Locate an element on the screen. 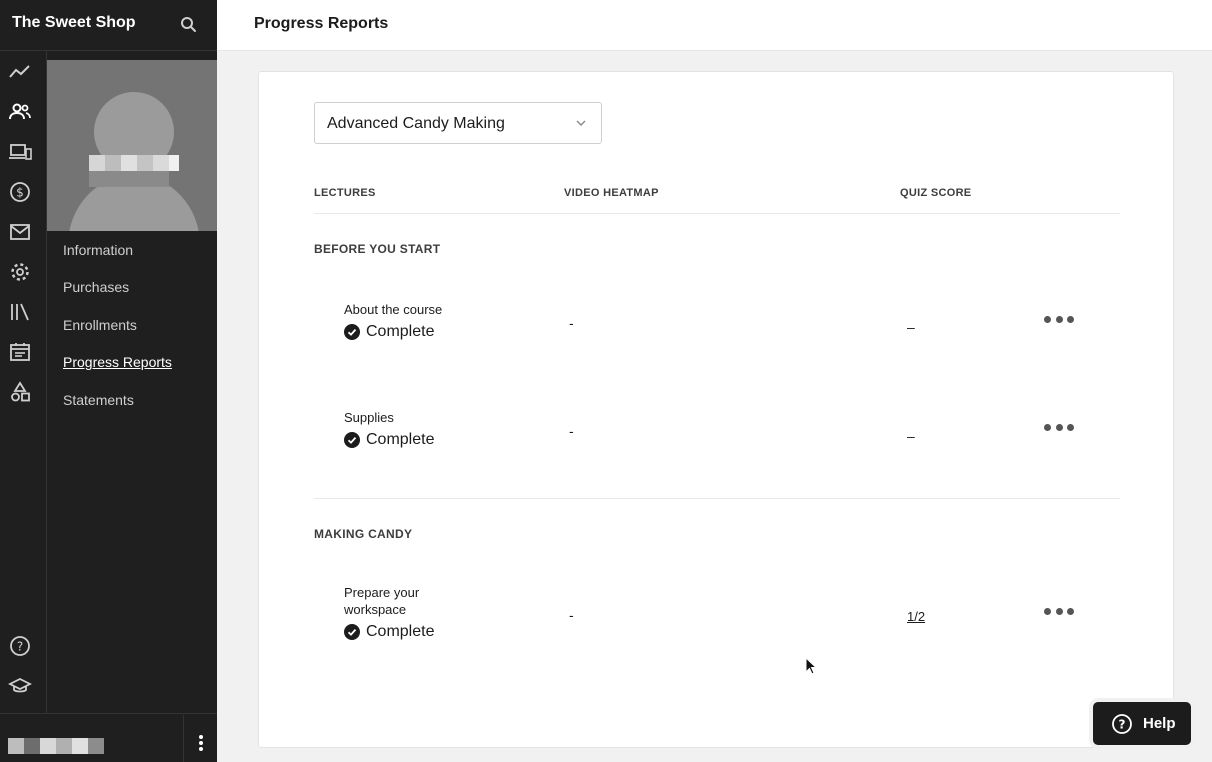  users-icon is located at coordinates (20, 112).